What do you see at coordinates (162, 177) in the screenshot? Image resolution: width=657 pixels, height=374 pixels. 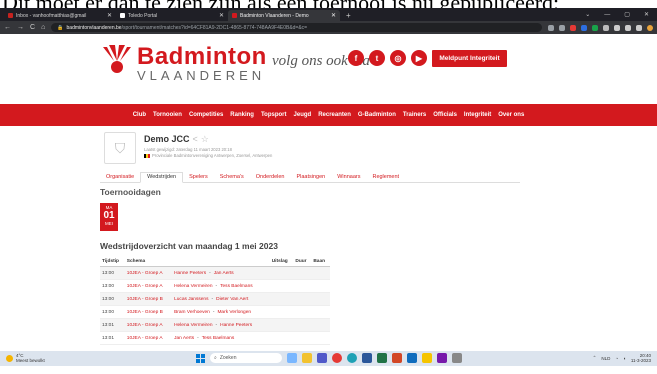 I see `tournament-tab: Wedstrijden` at bounding box center [162, 177].